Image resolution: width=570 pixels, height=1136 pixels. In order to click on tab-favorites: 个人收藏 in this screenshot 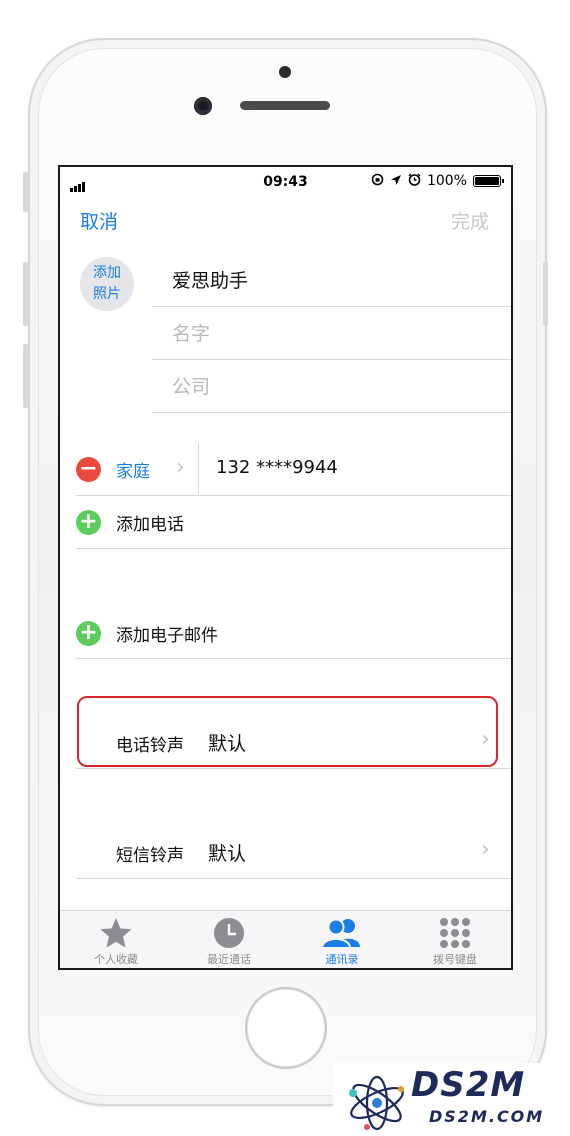, I will do `click(116, 941)`.